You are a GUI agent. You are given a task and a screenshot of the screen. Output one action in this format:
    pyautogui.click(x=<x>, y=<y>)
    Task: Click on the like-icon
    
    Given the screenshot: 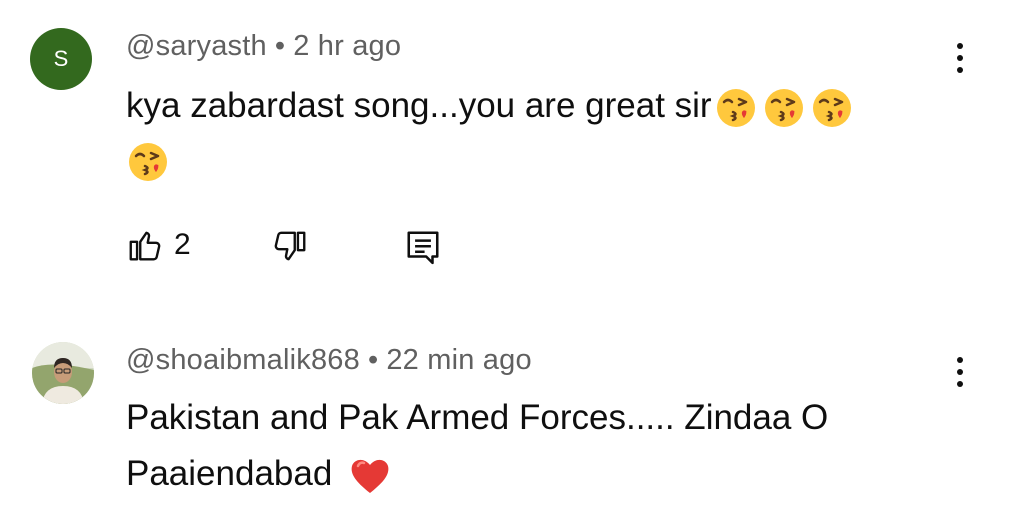 What is the action you would take?
    pyautogui.click(x=145, y=246)
    